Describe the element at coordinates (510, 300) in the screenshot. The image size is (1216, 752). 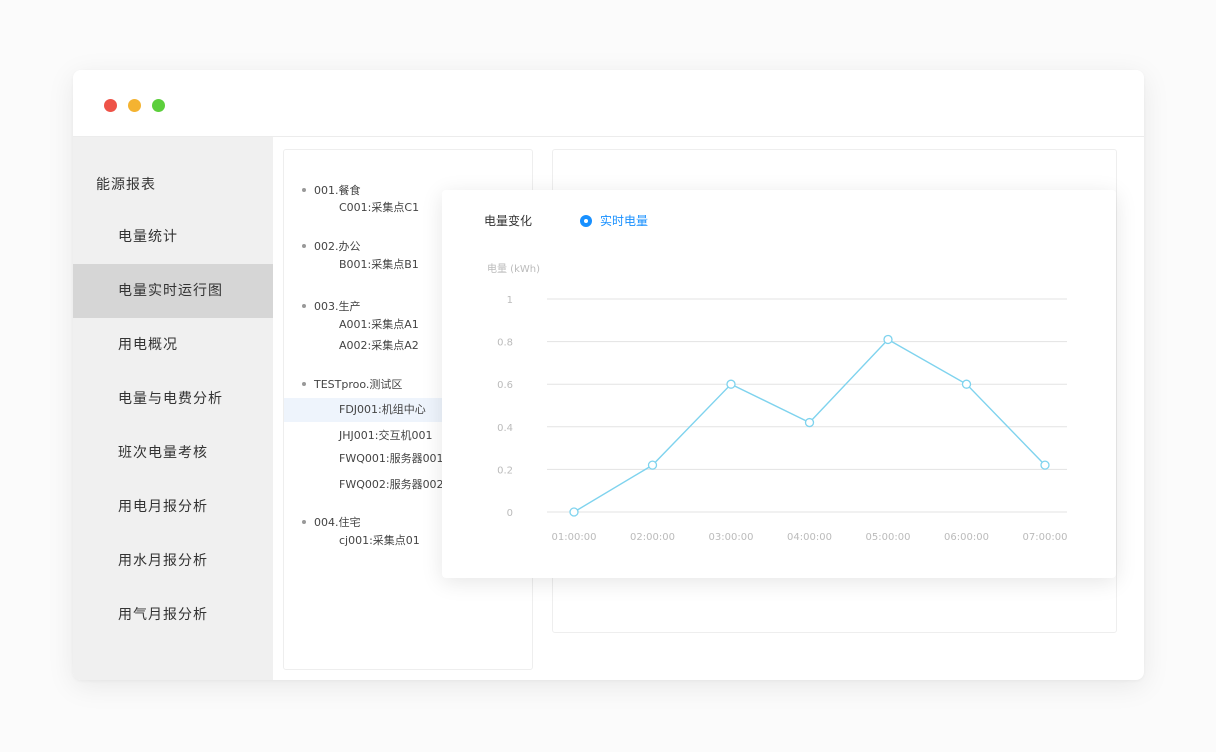
I see `y-tick-label: 1` at that location.